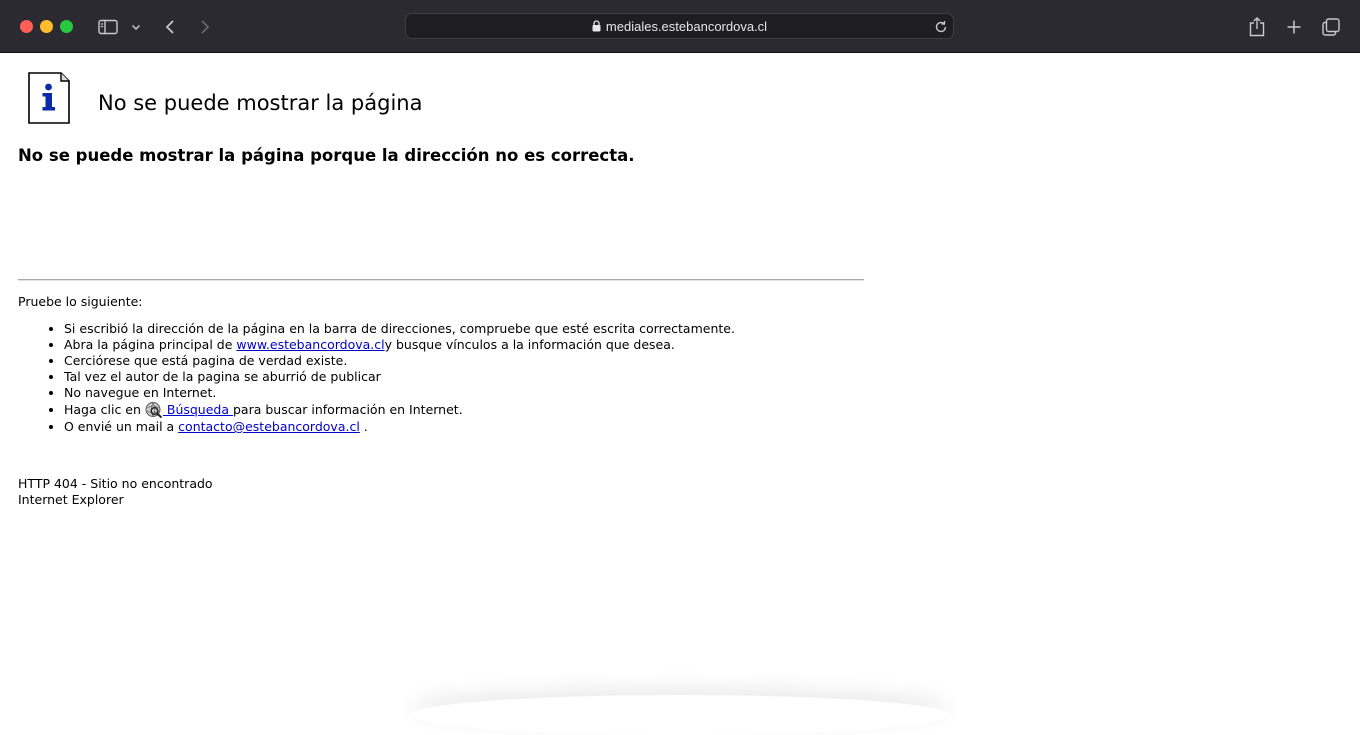  I want to click on back-button, so click(170, 27).